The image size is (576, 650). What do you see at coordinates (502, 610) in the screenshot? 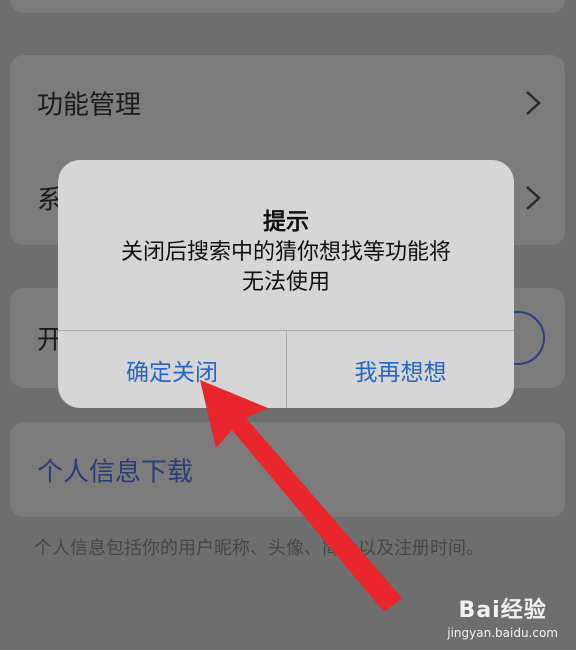
I see `watermark-logo: Bai经验` at bounding box center [502, 610].